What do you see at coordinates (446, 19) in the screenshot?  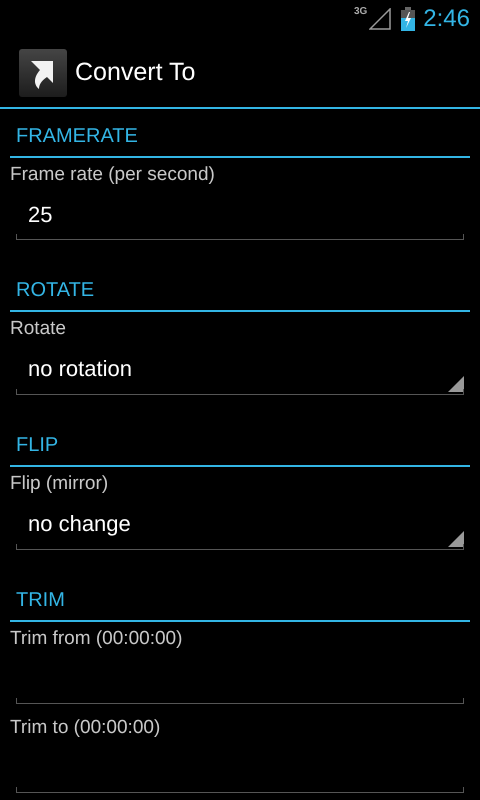 I see `clock-time: 2:46` at bounding box center [446, 19].